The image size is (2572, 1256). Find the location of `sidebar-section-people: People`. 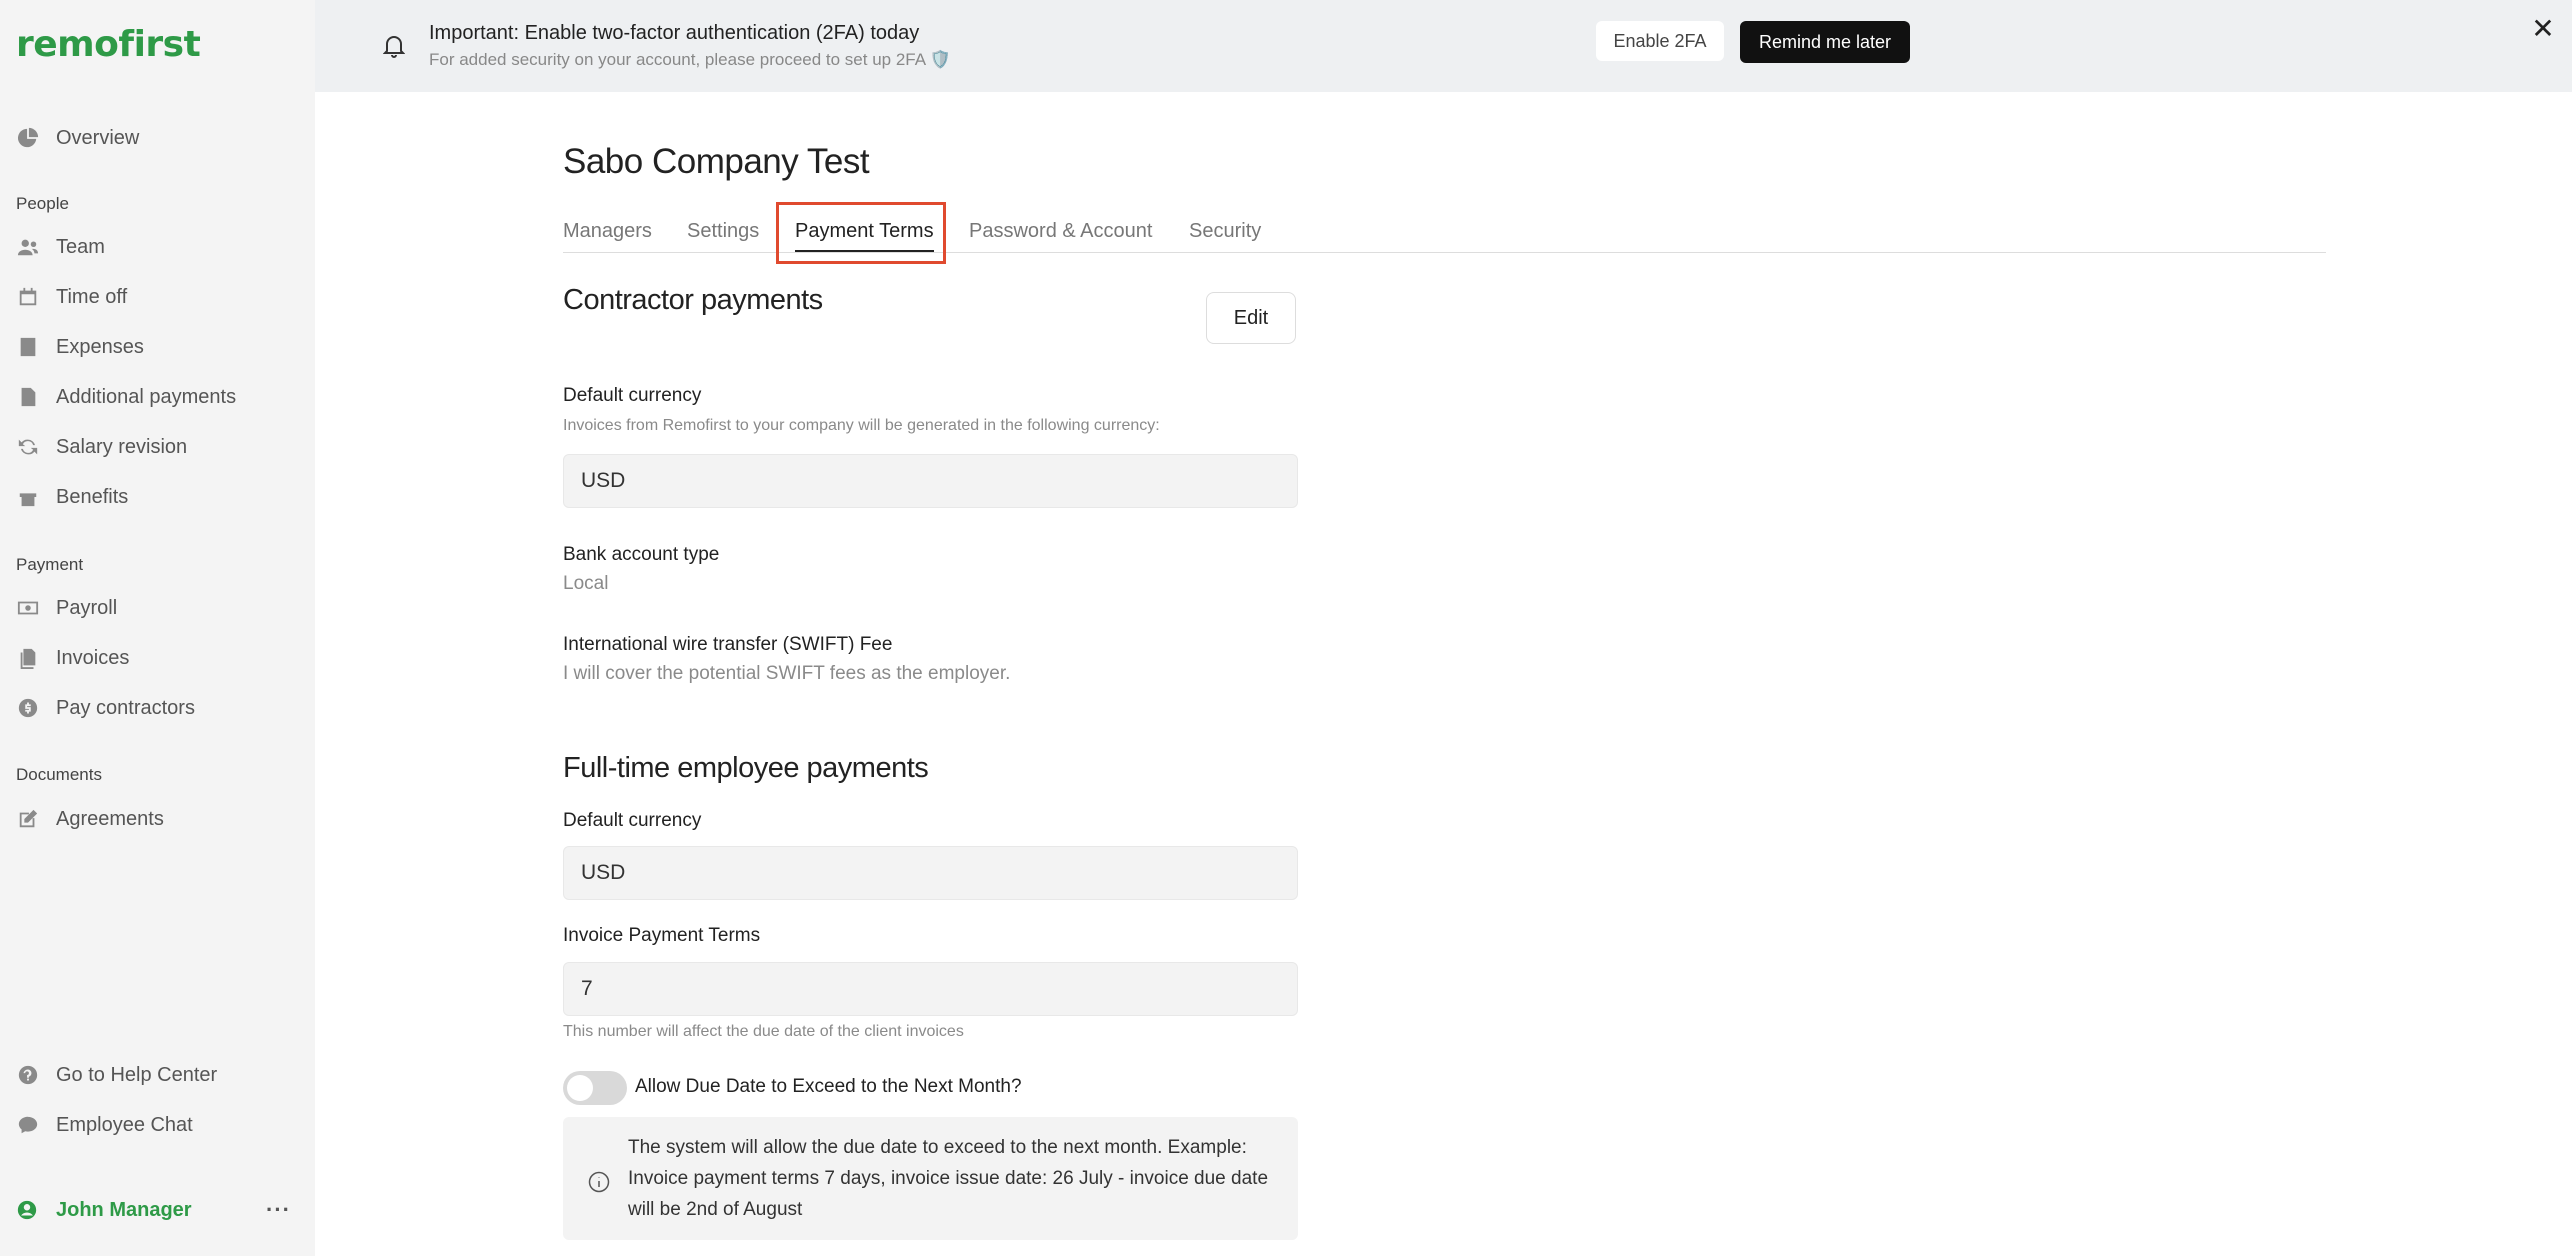

sidebar-section-people: People is located at coordinates (42, 203).